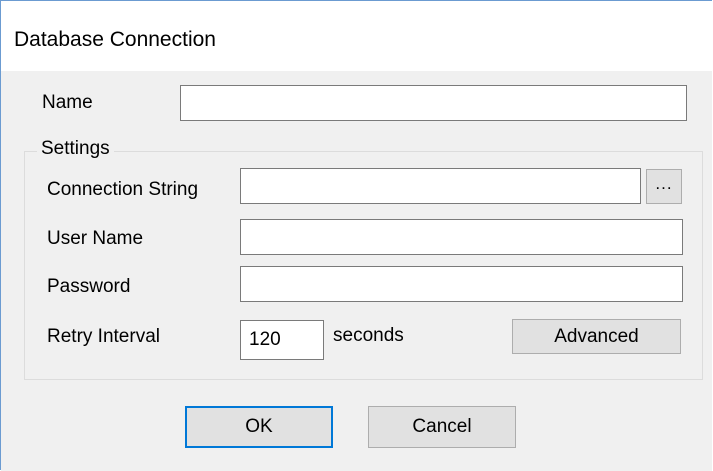 The width and height of the screenshot is (713, 471). Describe the element at coordinates (103, 336) in the screenshot. I see `retry-interval-label: Retry Interval` at that location.